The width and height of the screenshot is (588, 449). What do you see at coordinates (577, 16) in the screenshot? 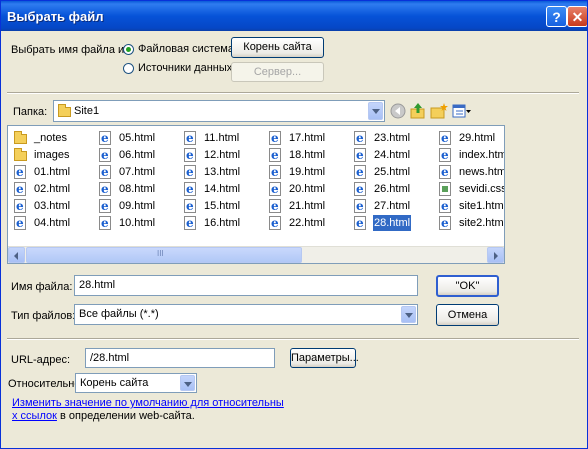
I see `close-button: ✕` at bounding box center [577, 16].